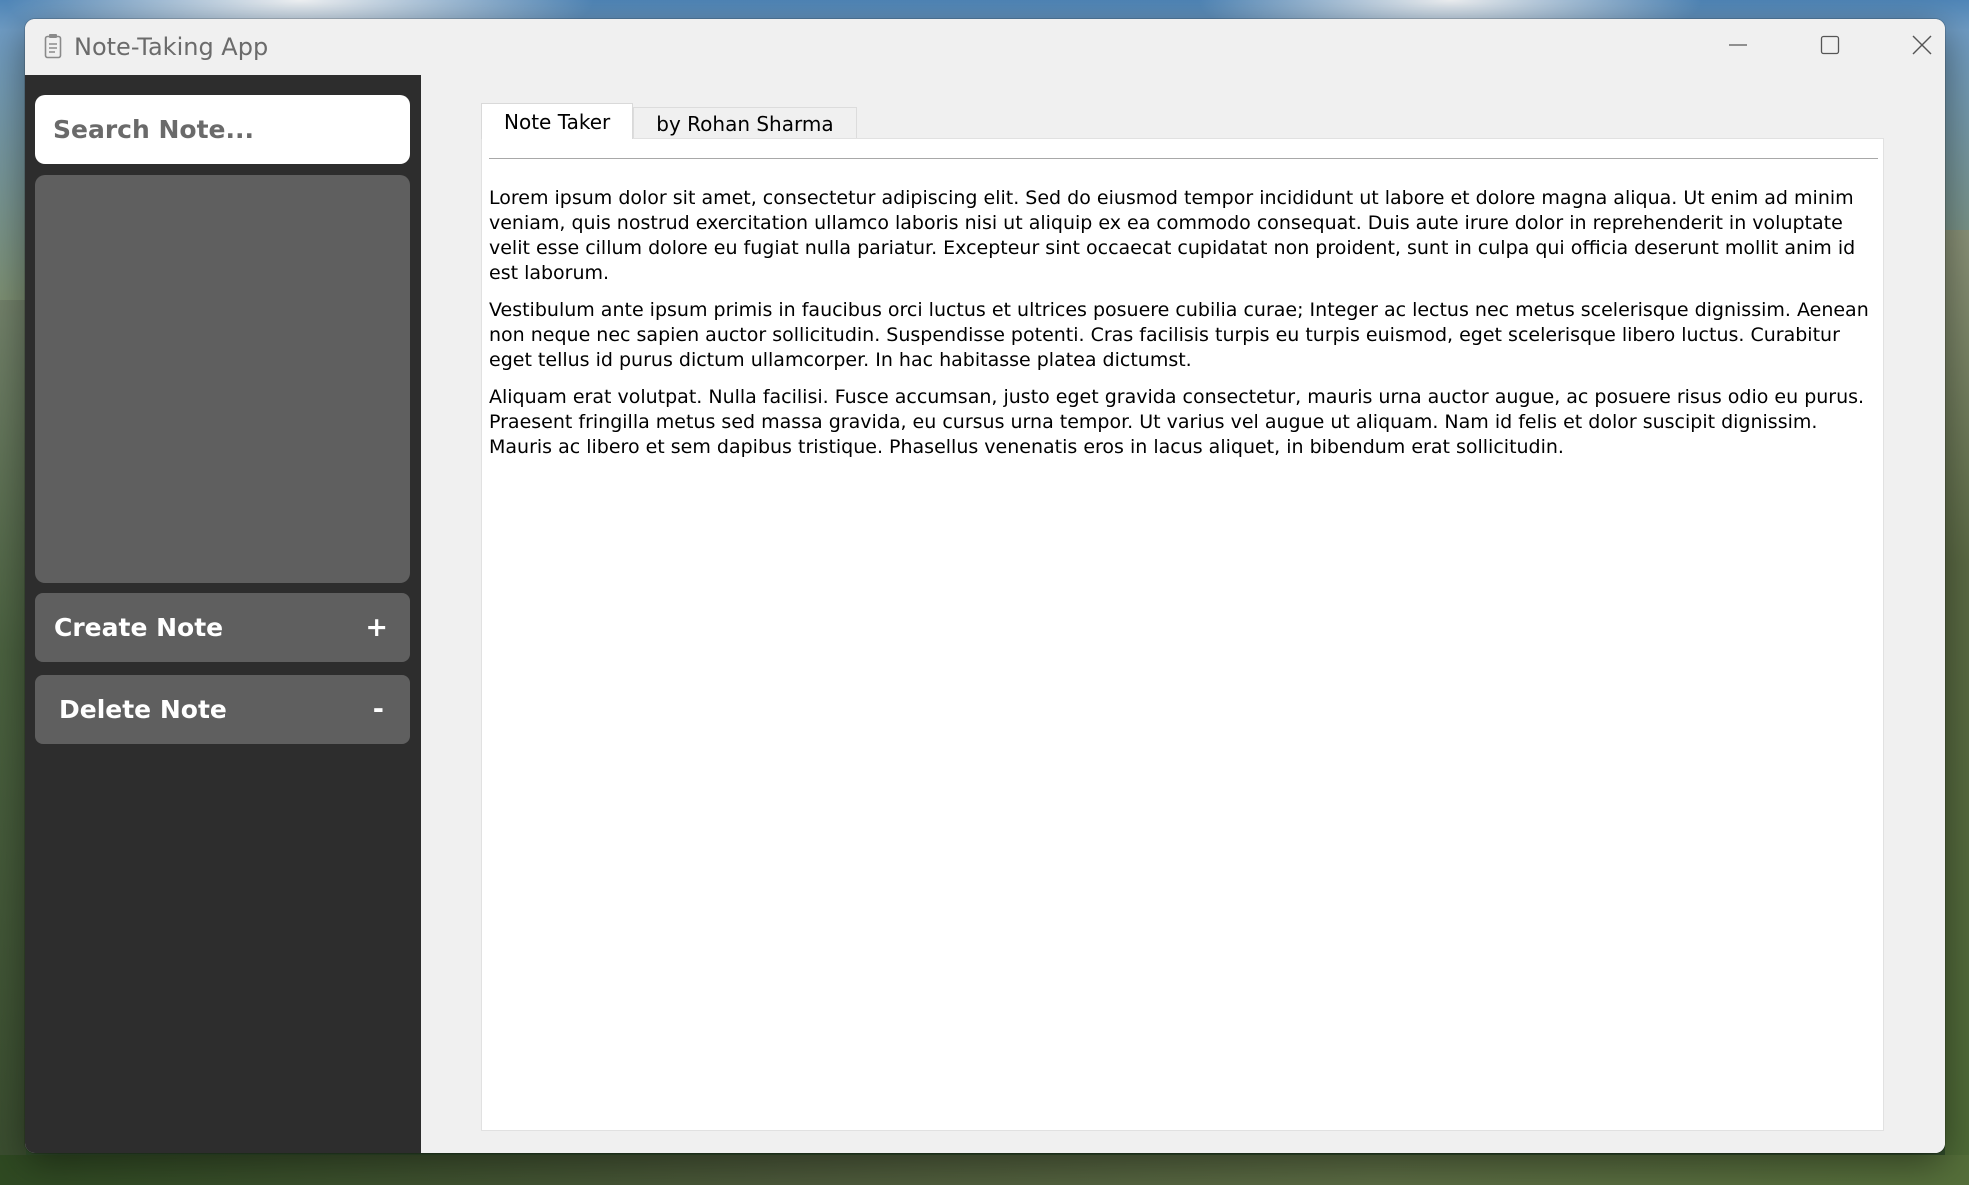 The image size is (1969, 1185). I want to click on minimize-button, so click(1738, 47).